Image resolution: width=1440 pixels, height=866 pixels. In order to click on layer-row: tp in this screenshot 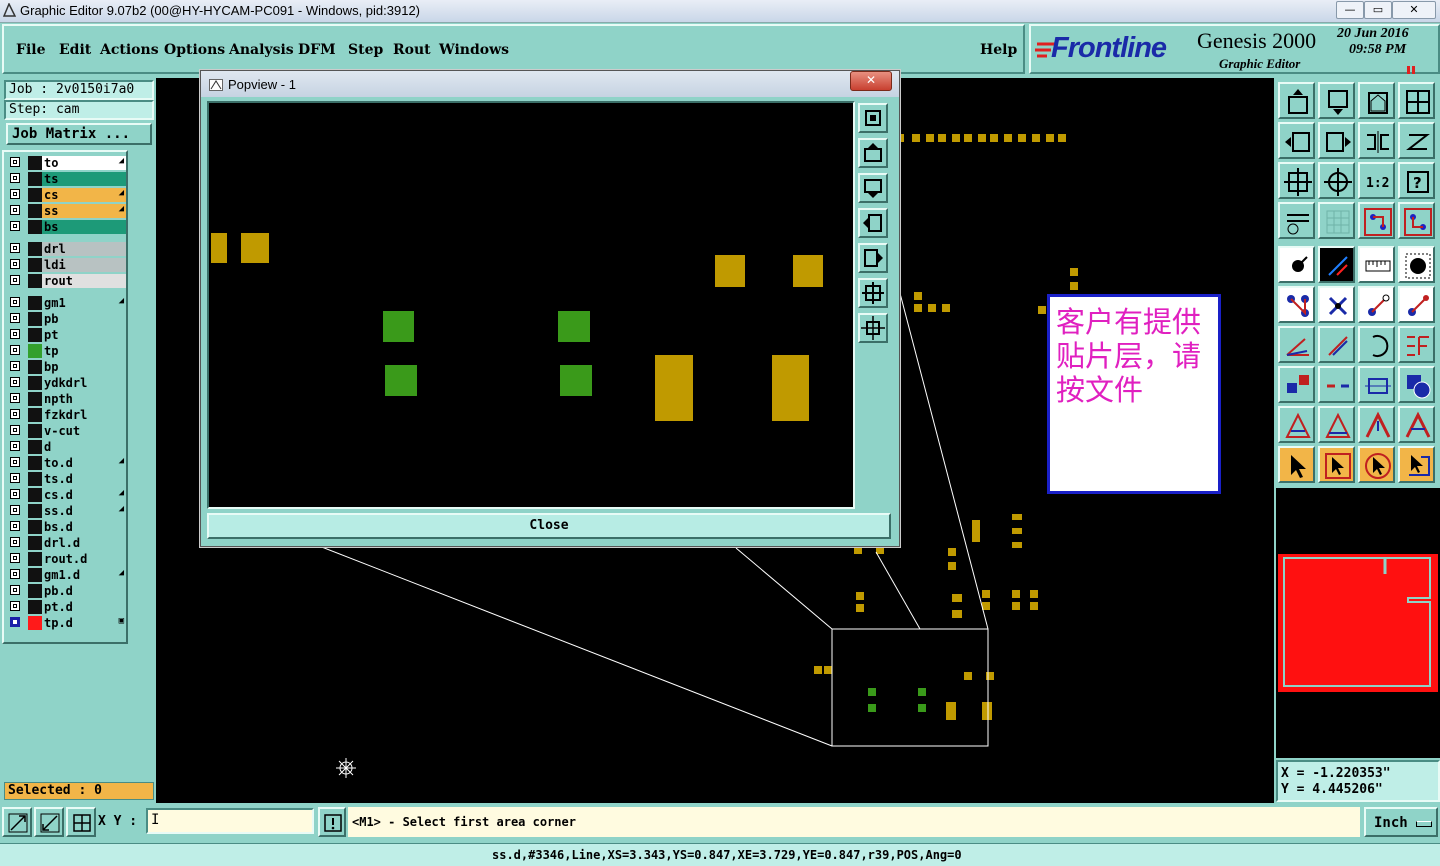, I will do `click(66, 351)`.